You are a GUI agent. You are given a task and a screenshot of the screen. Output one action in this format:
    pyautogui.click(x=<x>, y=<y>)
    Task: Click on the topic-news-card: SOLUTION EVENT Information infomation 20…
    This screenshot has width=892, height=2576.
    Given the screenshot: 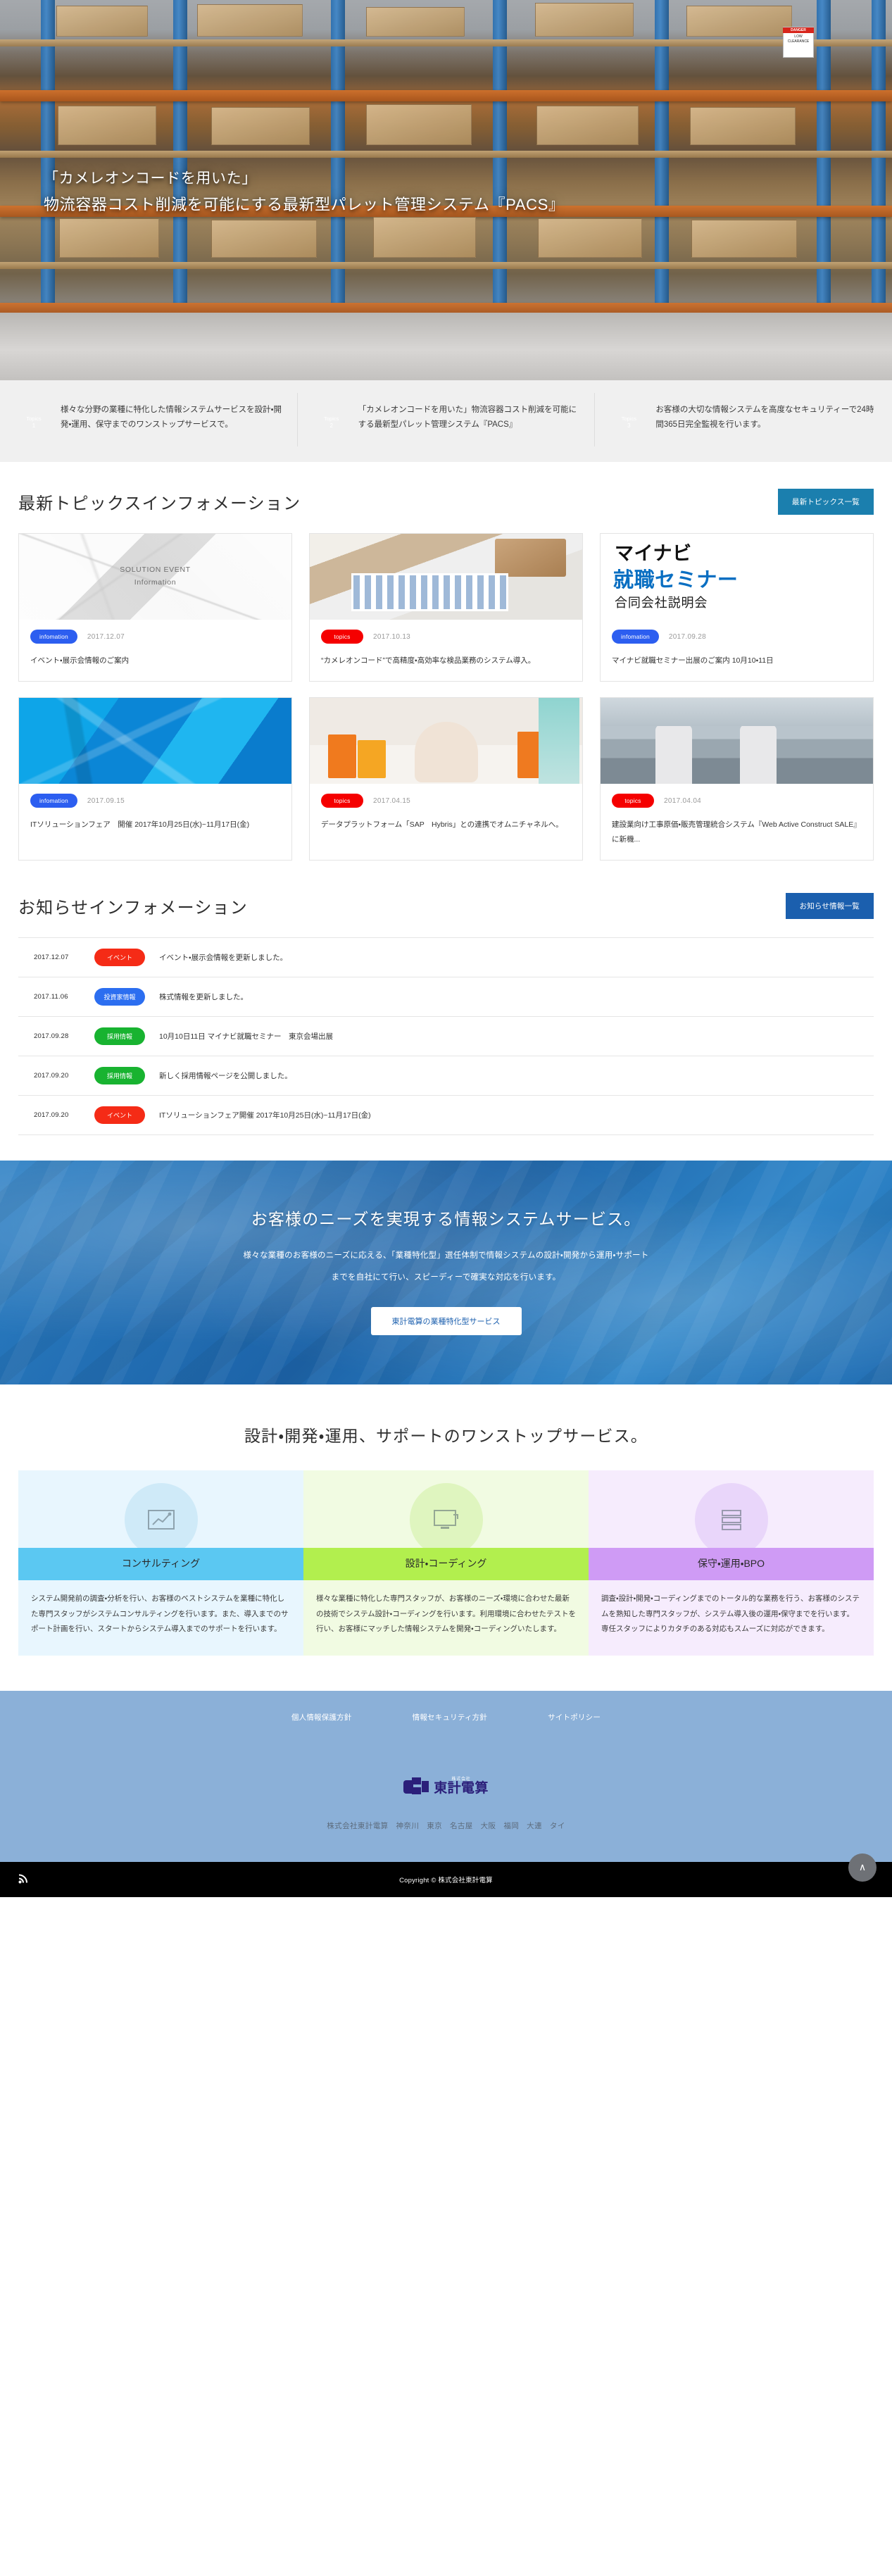 What is the action you would take?
    pyautogui.click(x=155, y=607)
    